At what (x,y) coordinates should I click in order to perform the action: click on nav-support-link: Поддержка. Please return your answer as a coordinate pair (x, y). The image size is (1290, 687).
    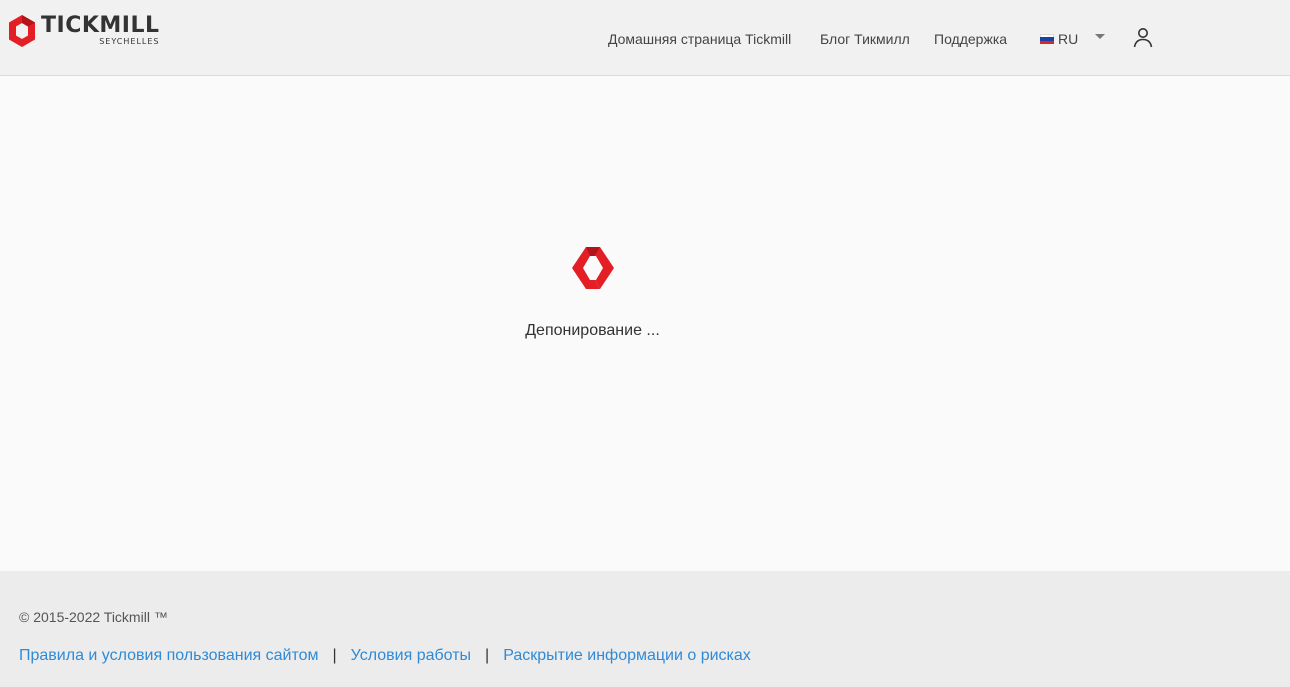
    Looking at the image, I should click on (970, 39).